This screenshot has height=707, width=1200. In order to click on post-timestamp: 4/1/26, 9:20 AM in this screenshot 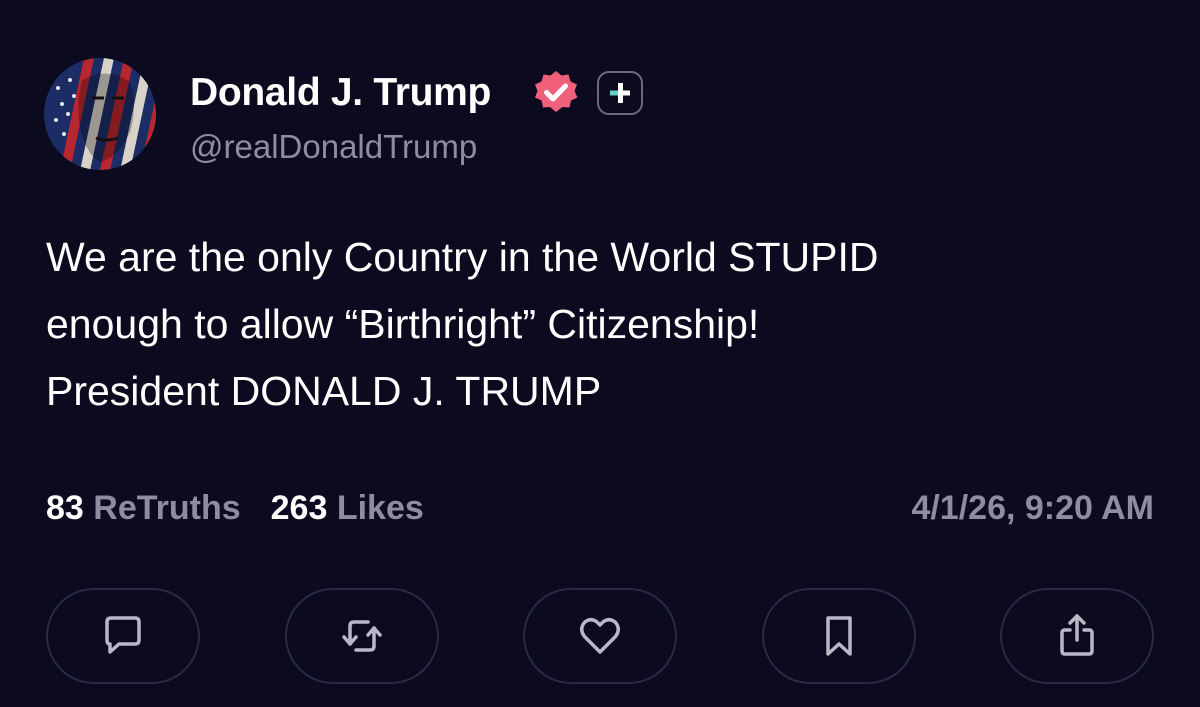, I will do `click(1032, 508)`.